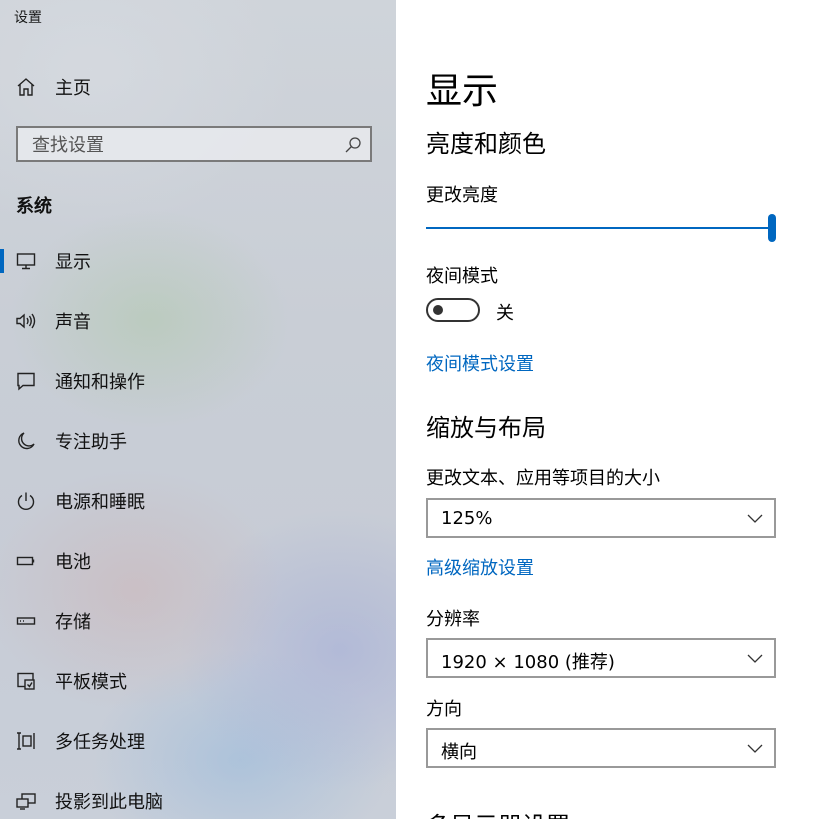 This screenshot has height=819, width=836. What do you see at coordinates (26, 621) in the screenshot?
I see `storage-icon` at bounding box center [26, 621].